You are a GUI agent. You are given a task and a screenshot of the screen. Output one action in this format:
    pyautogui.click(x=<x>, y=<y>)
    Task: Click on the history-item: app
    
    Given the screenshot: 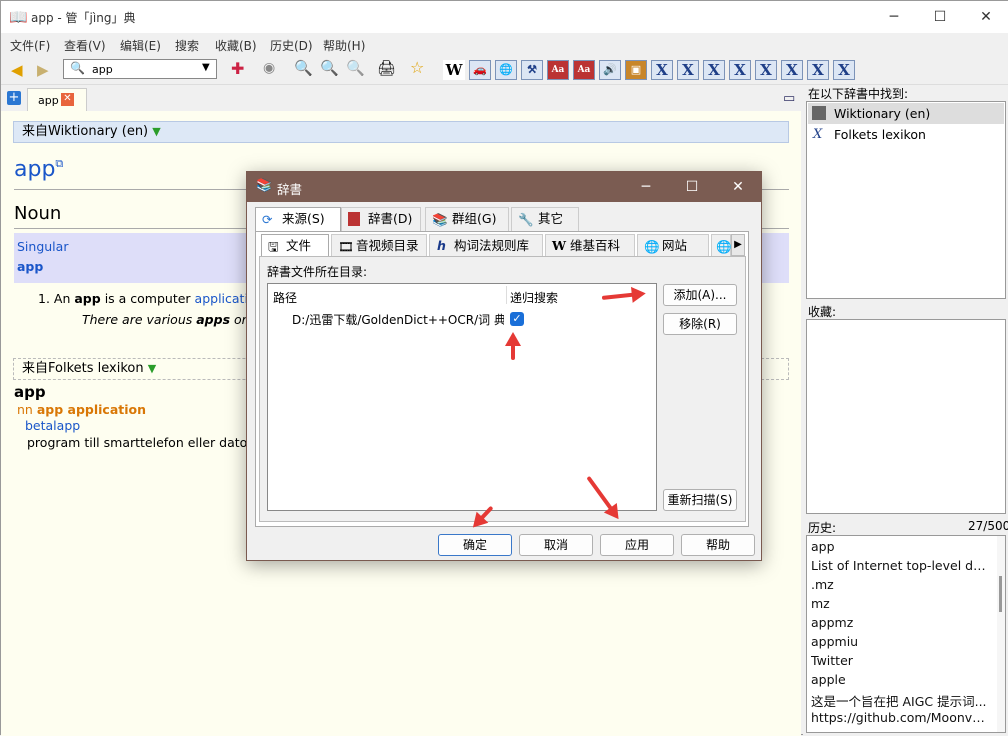 What is the action you would take?
    pyautogui.click(x=900, y=546)
    